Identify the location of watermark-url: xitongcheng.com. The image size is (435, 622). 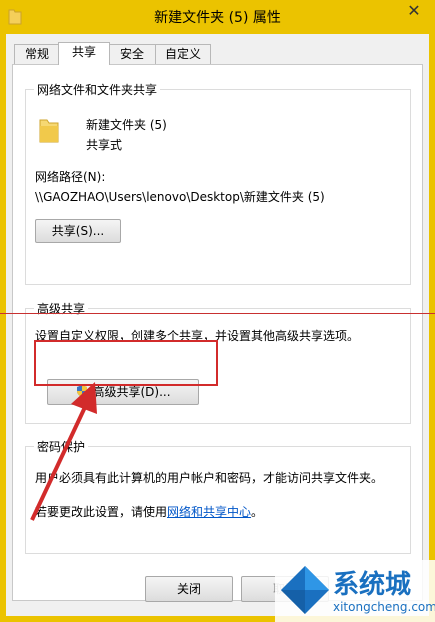
(384, 607).